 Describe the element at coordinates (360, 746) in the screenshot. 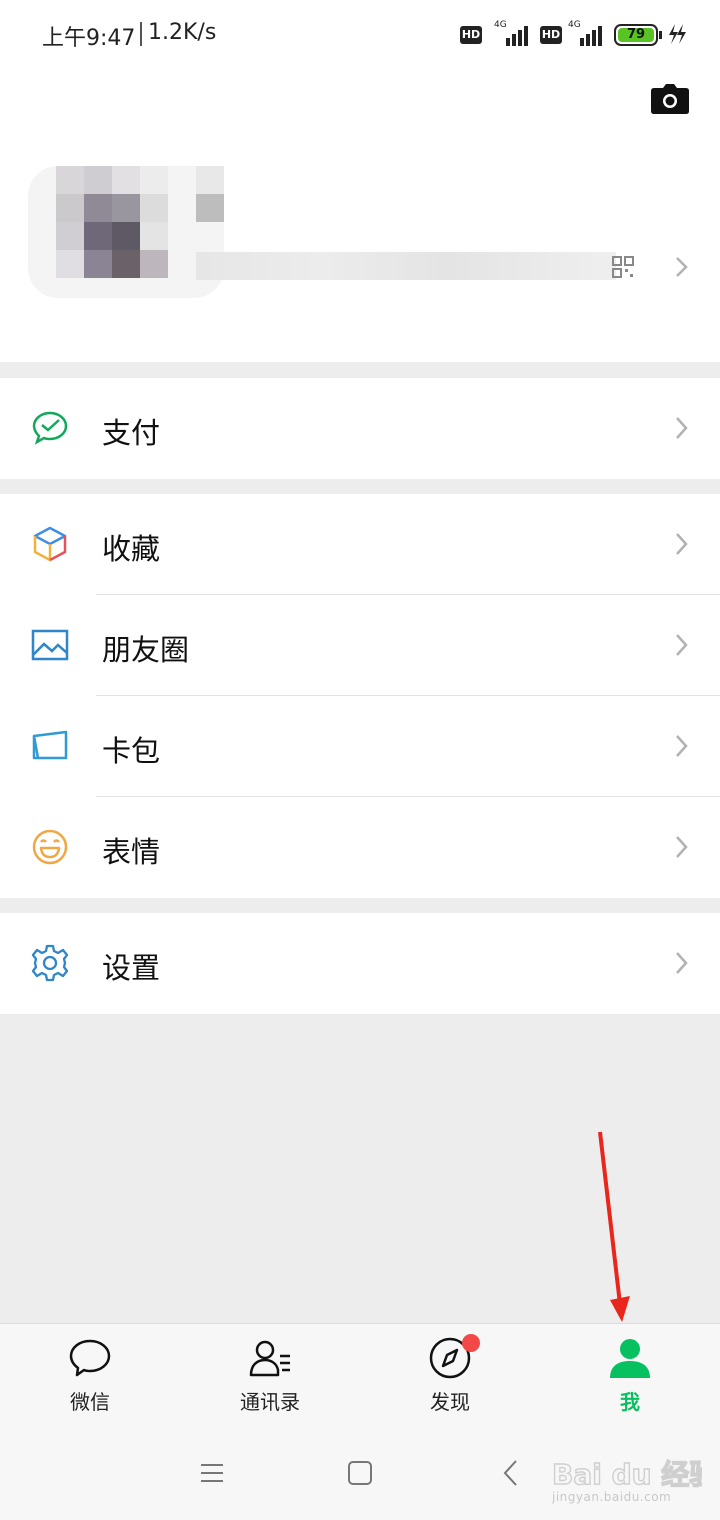

I see `menu-item-card-wallet: 卡包` at that location.